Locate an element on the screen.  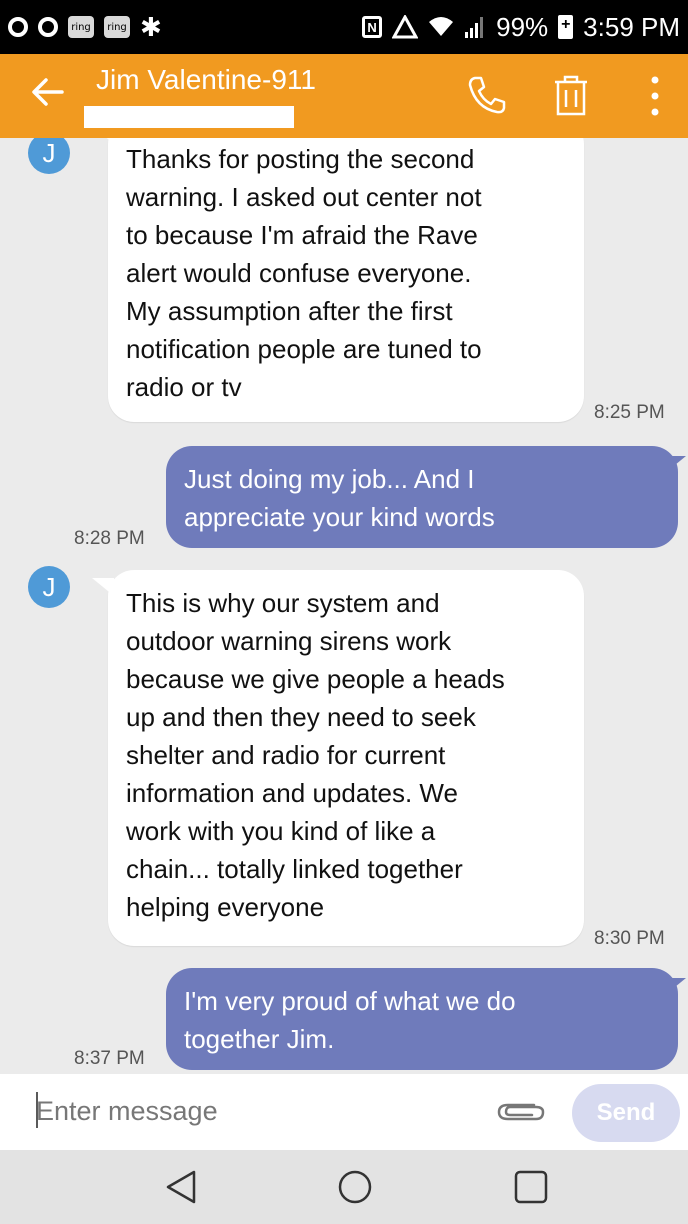
message-line: up and then they need to seek is located at coordinates (301, 717).